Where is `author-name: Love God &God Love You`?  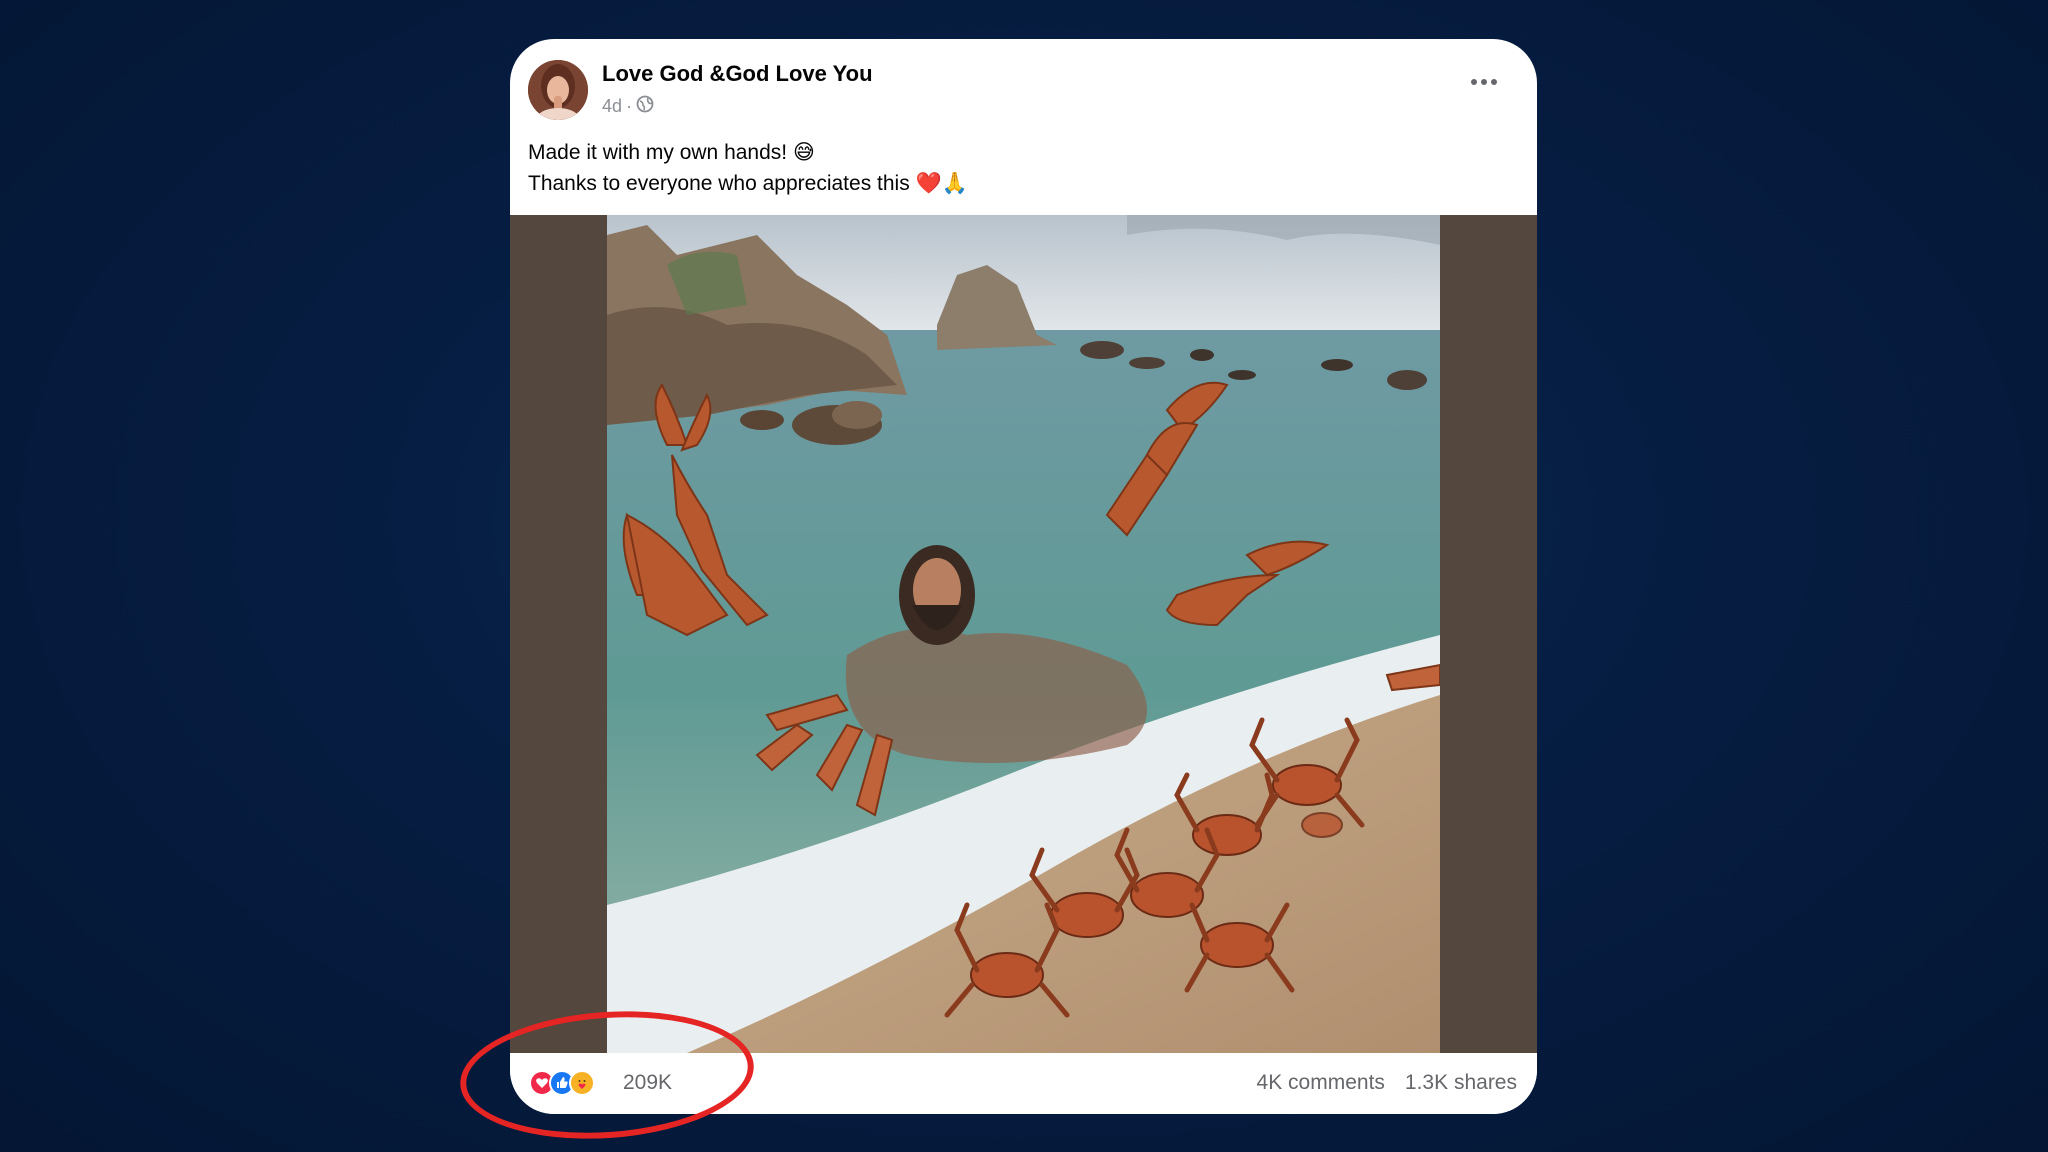
author-name: Love God &God Love You is located at coordinates (737, 74).